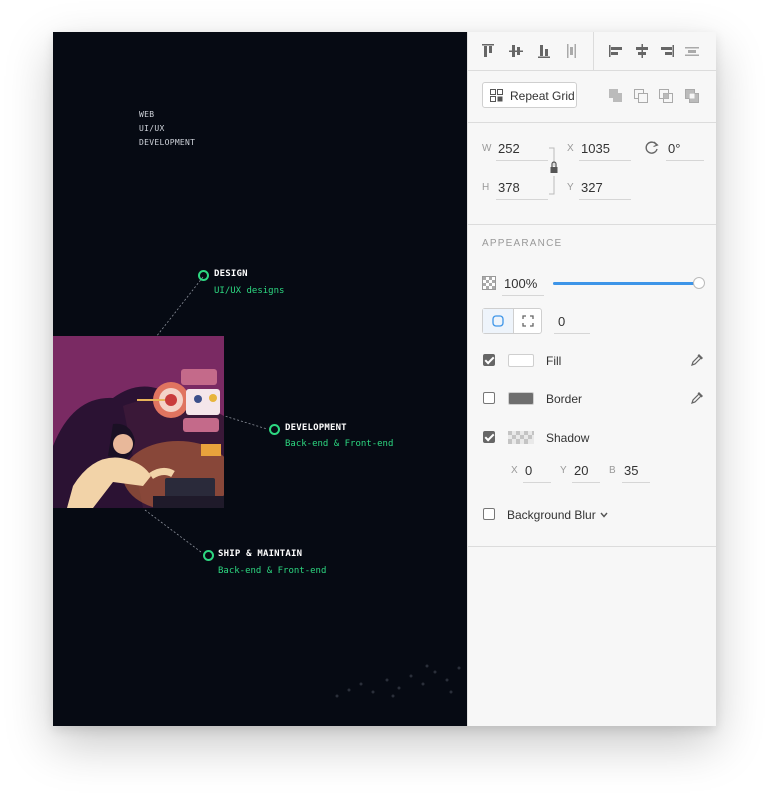 The width and height of the screenshot is (769, 799). Describe the element at coordinates (522, 199) in the screenshot. I see `height-underline` at that location.